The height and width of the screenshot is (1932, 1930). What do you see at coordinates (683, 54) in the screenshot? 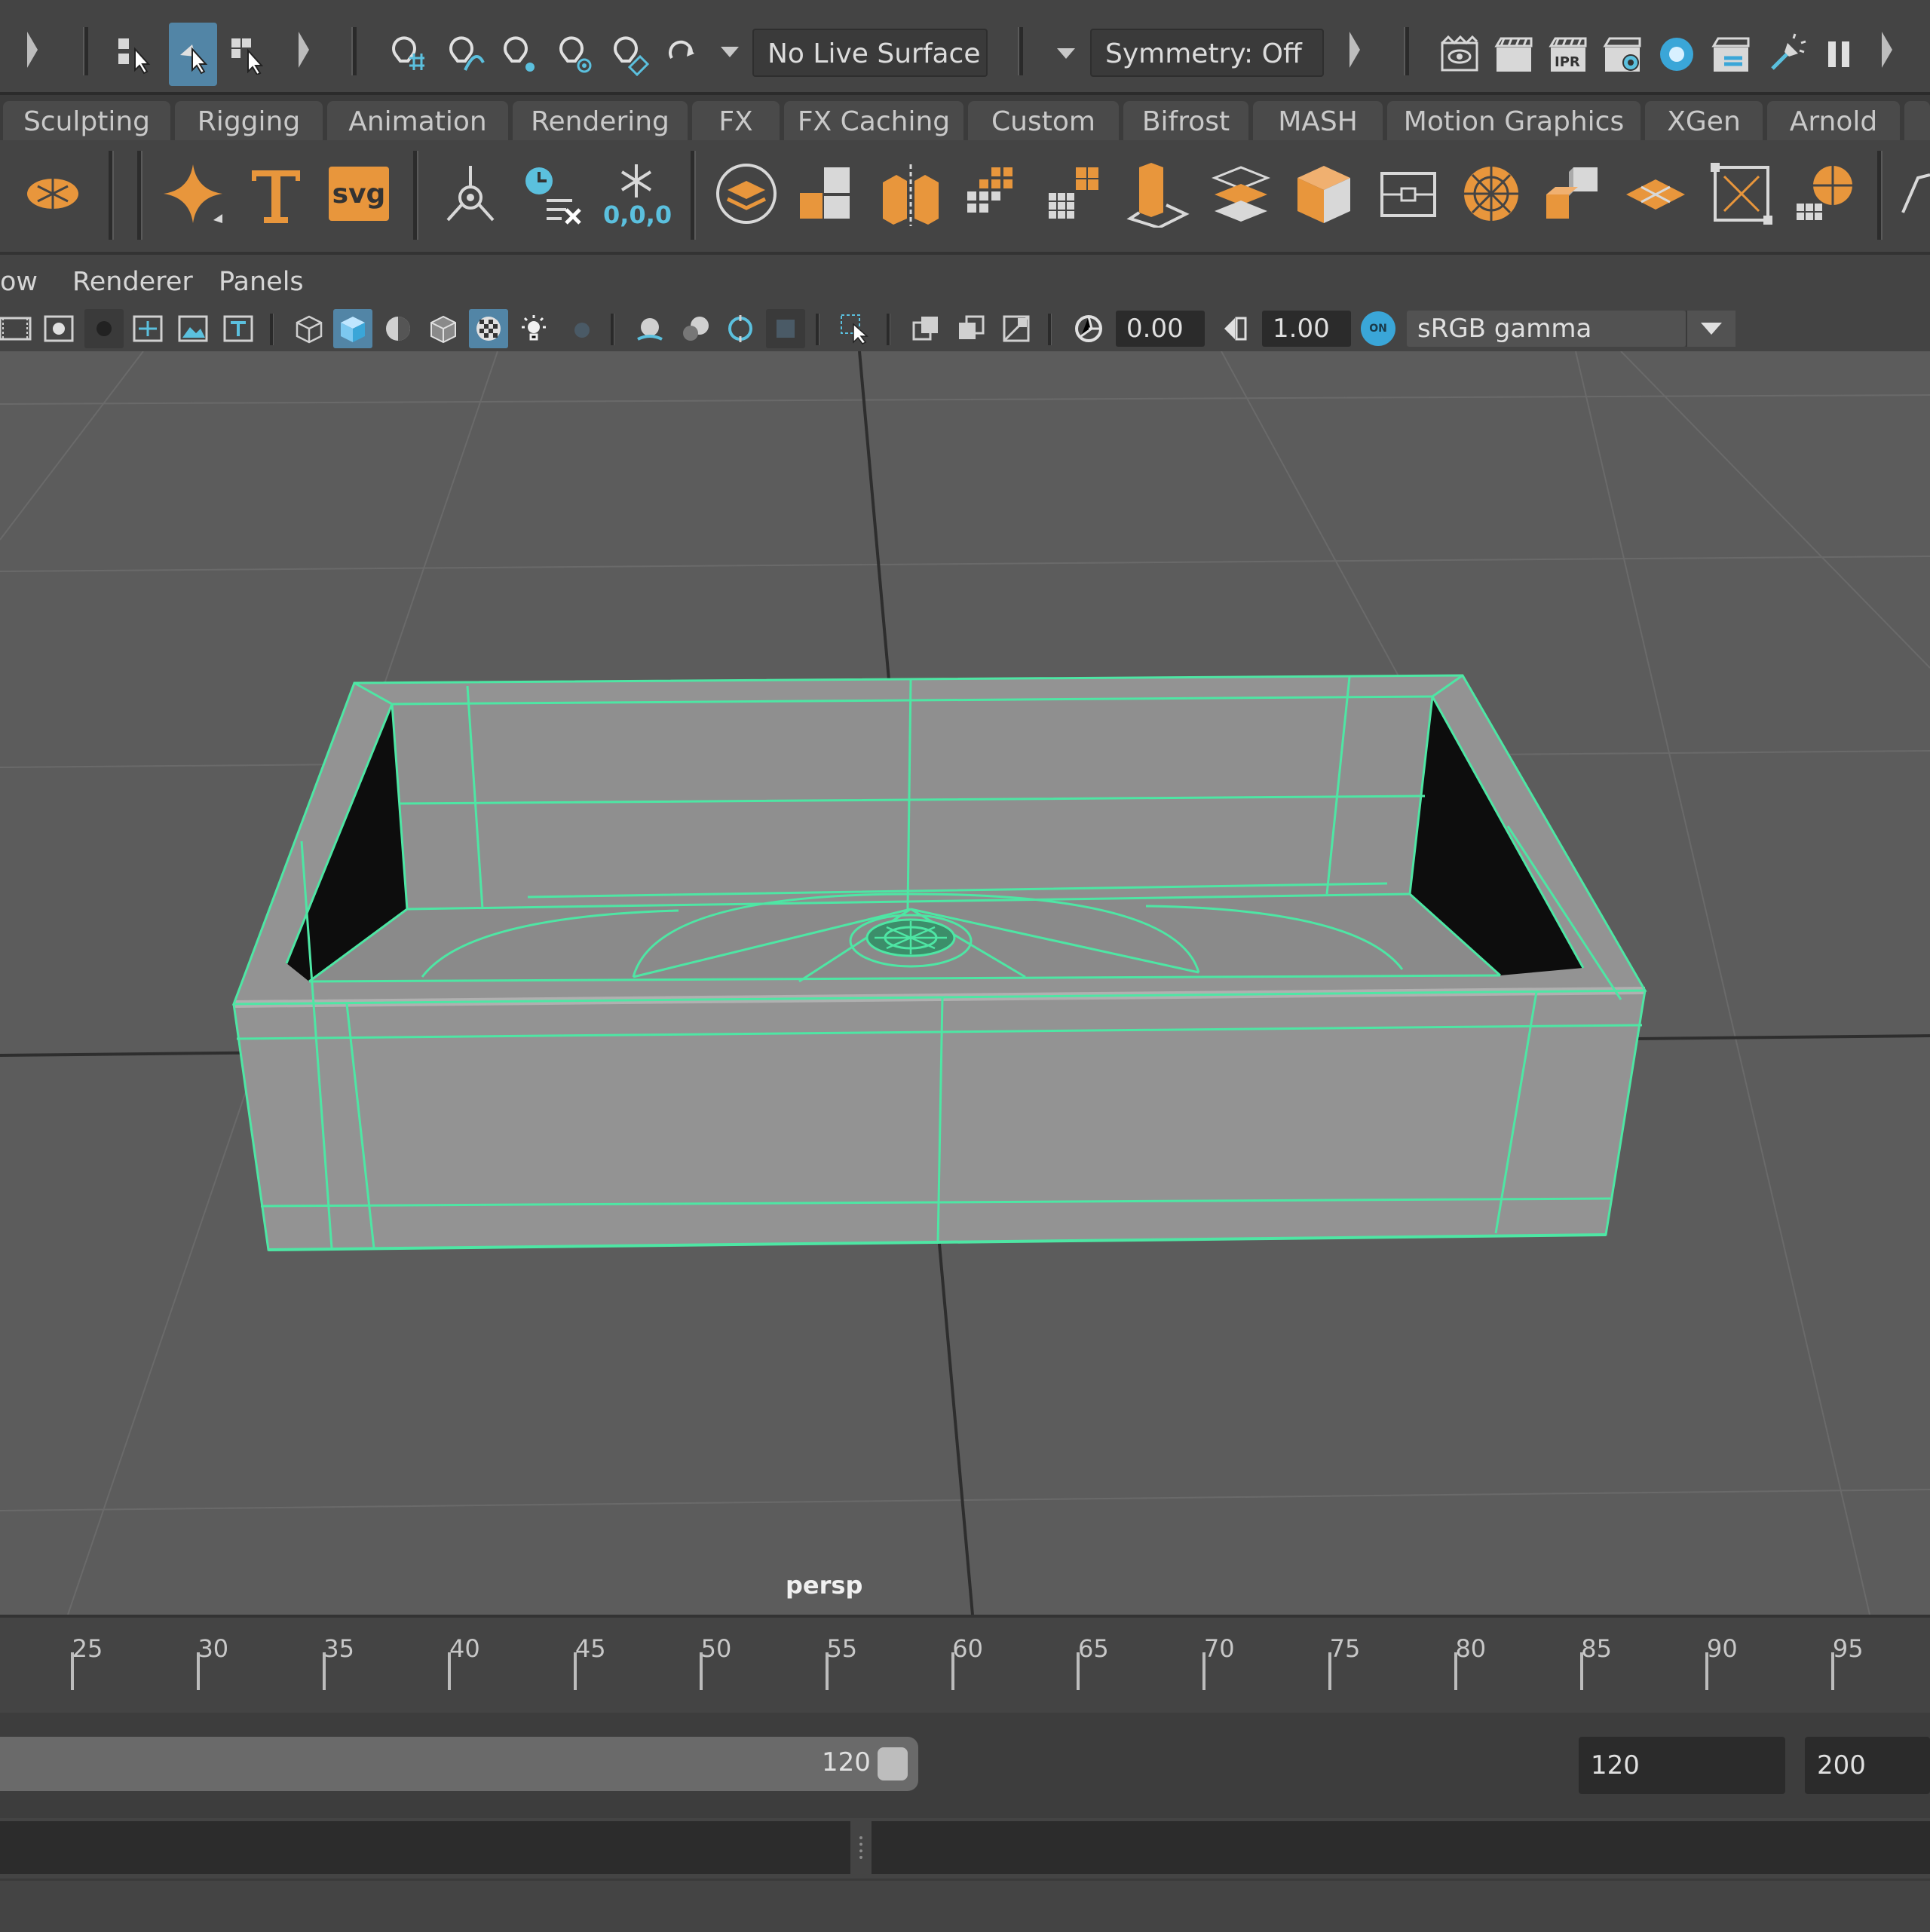
I see `snap-together-icon` at bounding box center [683, 54].